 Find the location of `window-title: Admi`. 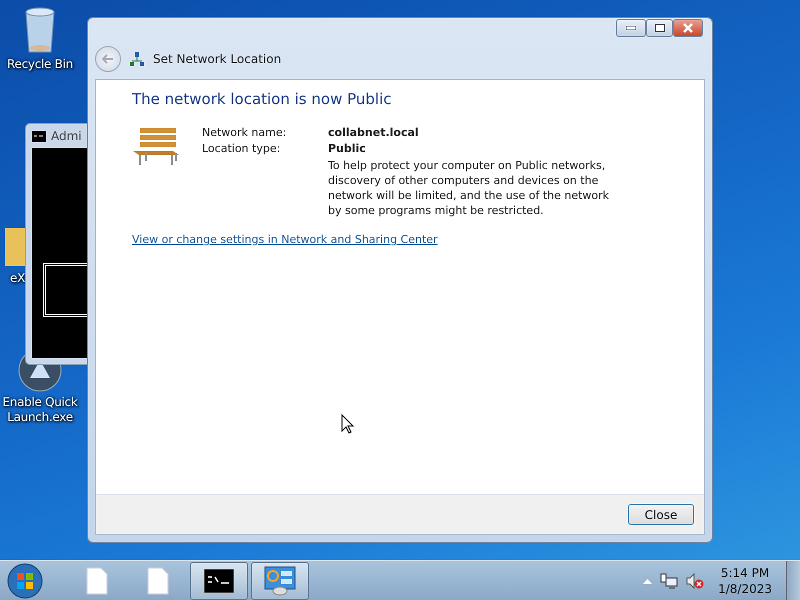

window-title: Admi is located at coordinates (66, 136).